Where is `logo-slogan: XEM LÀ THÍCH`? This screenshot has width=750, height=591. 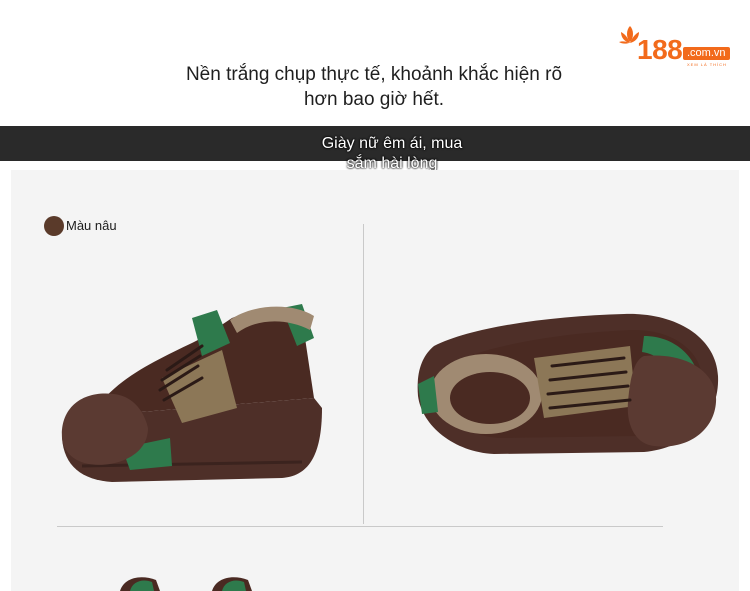 logo-slogan: XEM LÀ THÍCH is located at coordinates (707, 64).